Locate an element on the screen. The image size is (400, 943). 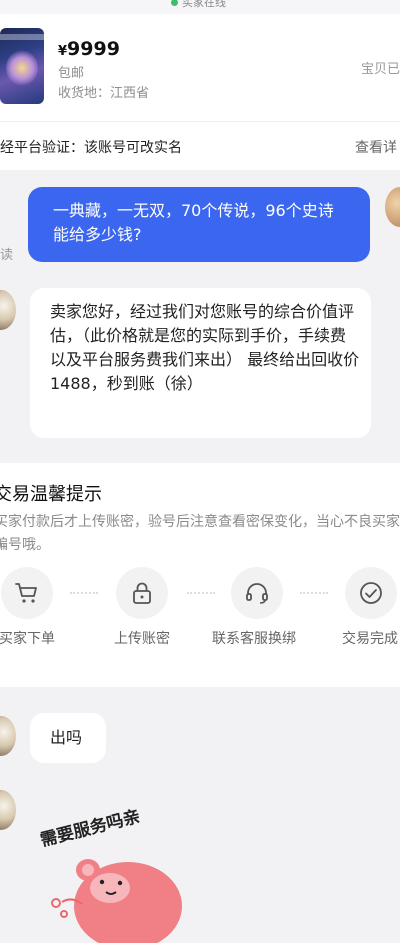
step-contact-service is located at coordinates (257, 593).